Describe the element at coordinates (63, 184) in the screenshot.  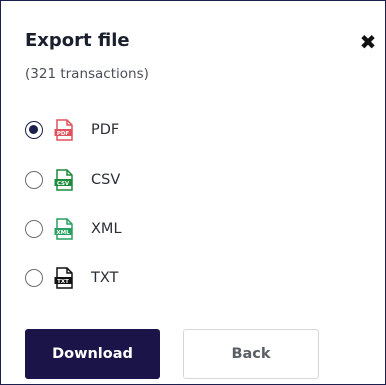
I see `csv-icon-tag: CSV` at that location.